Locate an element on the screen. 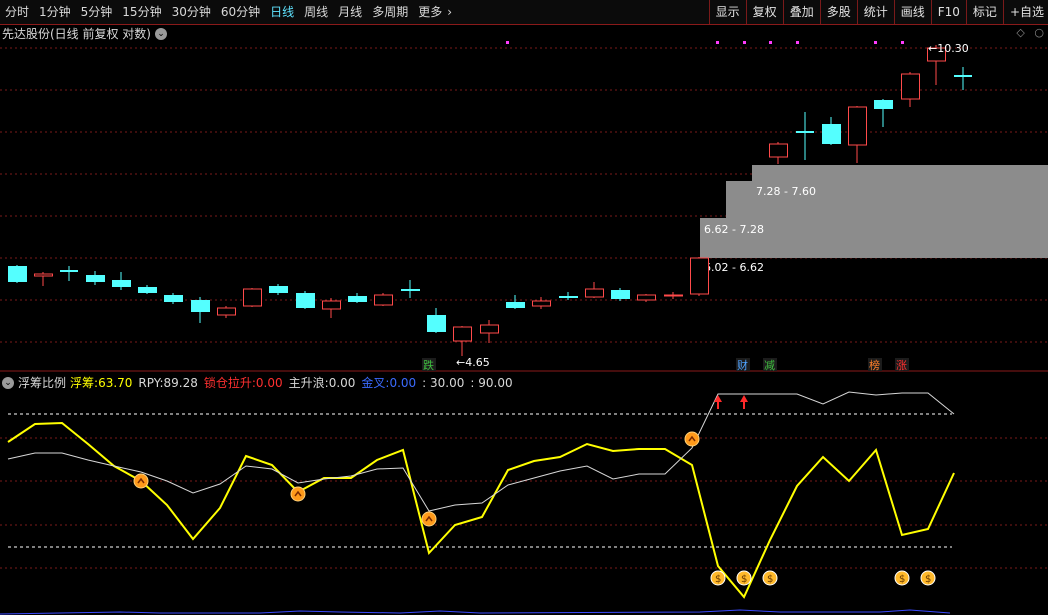 This screenshot has width=1048, height=615. level-90: : 90.00 is located at coordinates (491, 382).